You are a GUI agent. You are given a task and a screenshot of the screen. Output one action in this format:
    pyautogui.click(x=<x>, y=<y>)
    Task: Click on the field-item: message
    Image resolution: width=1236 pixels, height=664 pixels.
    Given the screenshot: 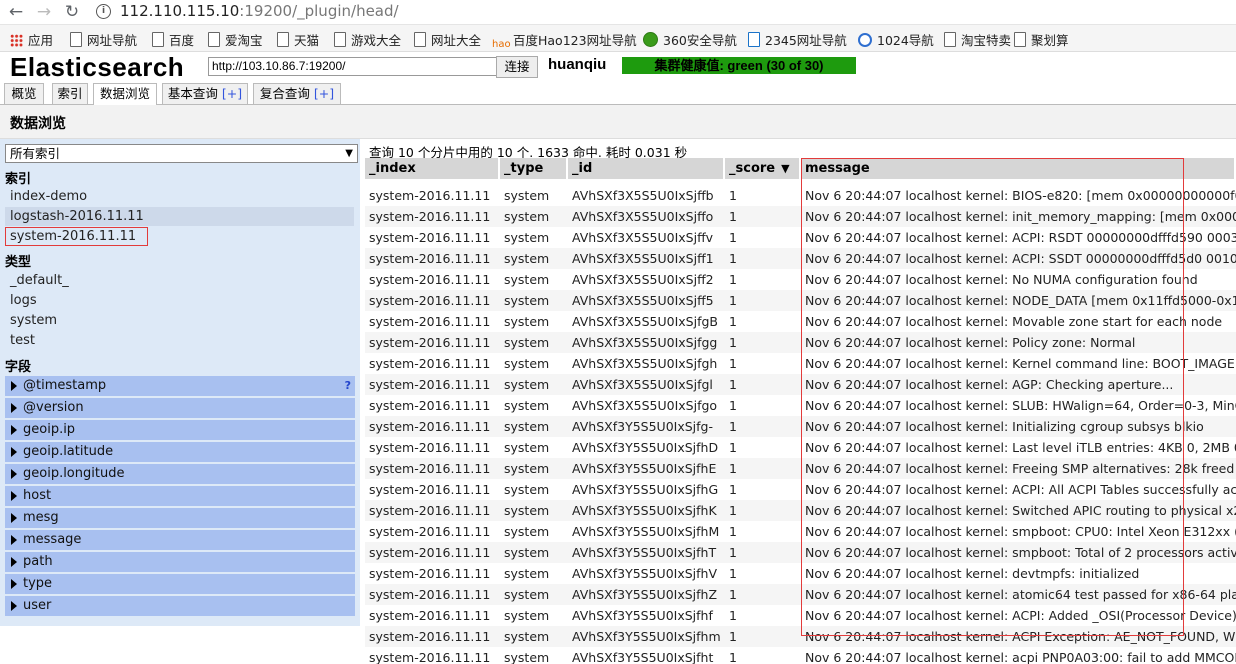 What is the action you would take?
    pyautogui.click(x=180, y=540)
    